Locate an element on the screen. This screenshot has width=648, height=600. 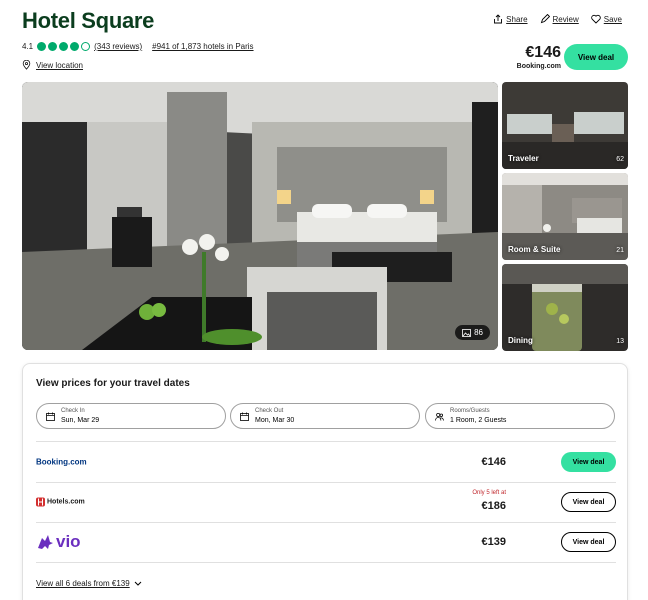
thumb-traveler: Traveler 62 is located at coordinates (565, 125).